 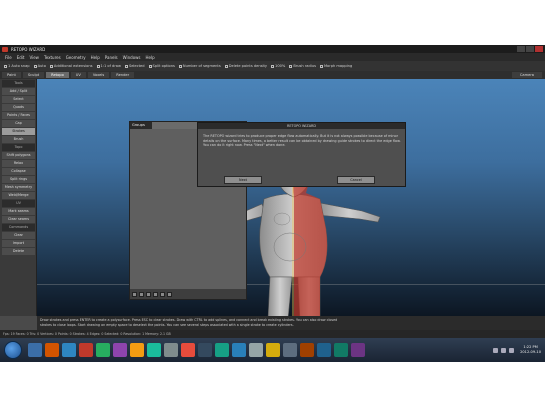 I want to click on delete-icon, so click(x=162, y=294).